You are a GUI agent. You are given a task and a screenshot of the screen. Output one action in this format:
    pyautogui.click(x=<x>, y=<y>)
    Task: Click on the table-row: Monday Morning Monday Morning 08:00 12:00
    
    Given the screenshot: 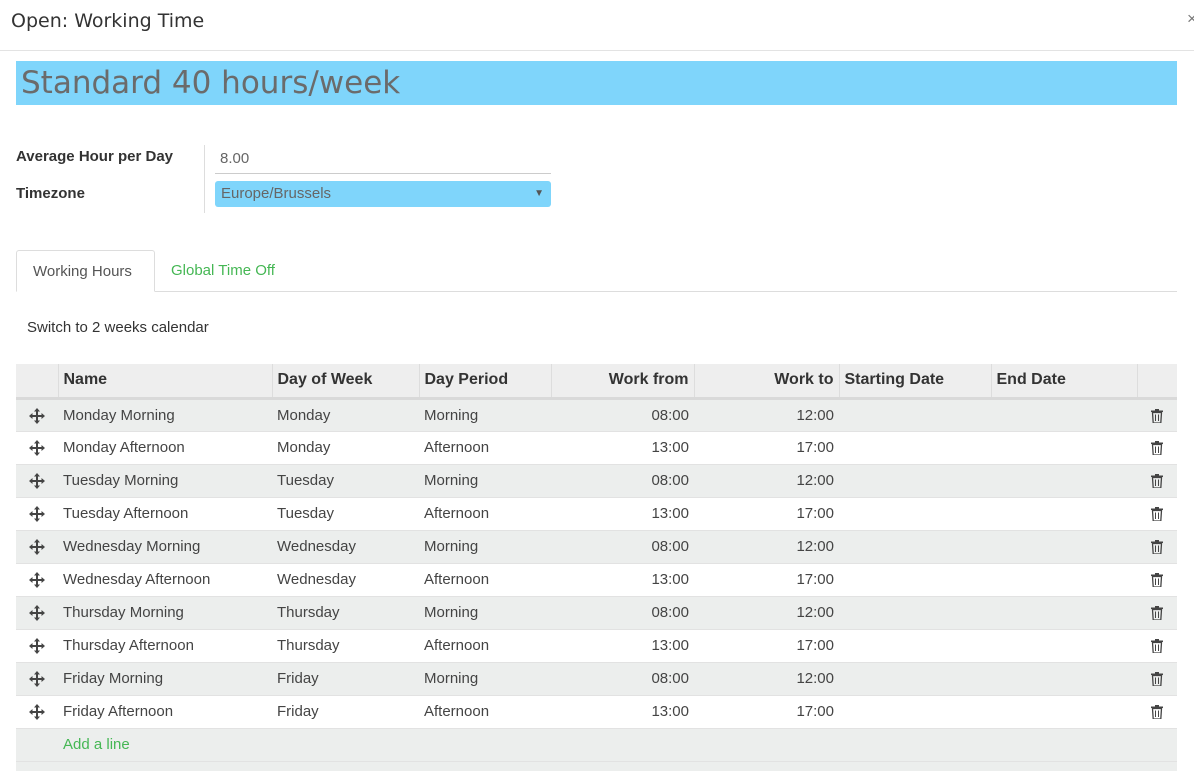 What is the action you would take?
    pyautogui.click(x=596, y=415)
    